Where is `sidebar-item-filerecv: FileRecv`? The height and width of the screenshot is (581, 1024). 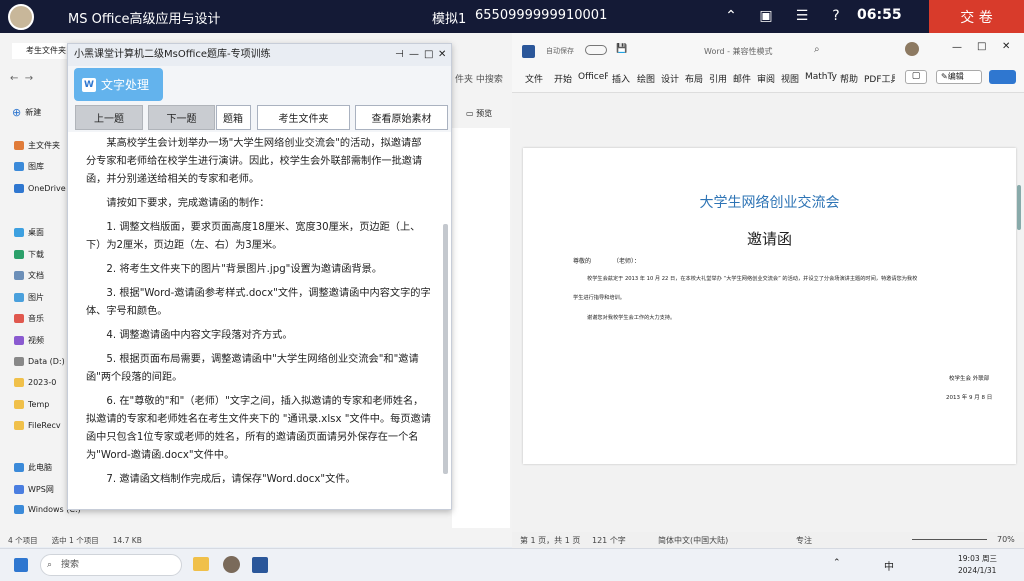
sidebar-item-filerecv: FileRecv is located at coordinates (37, 425).